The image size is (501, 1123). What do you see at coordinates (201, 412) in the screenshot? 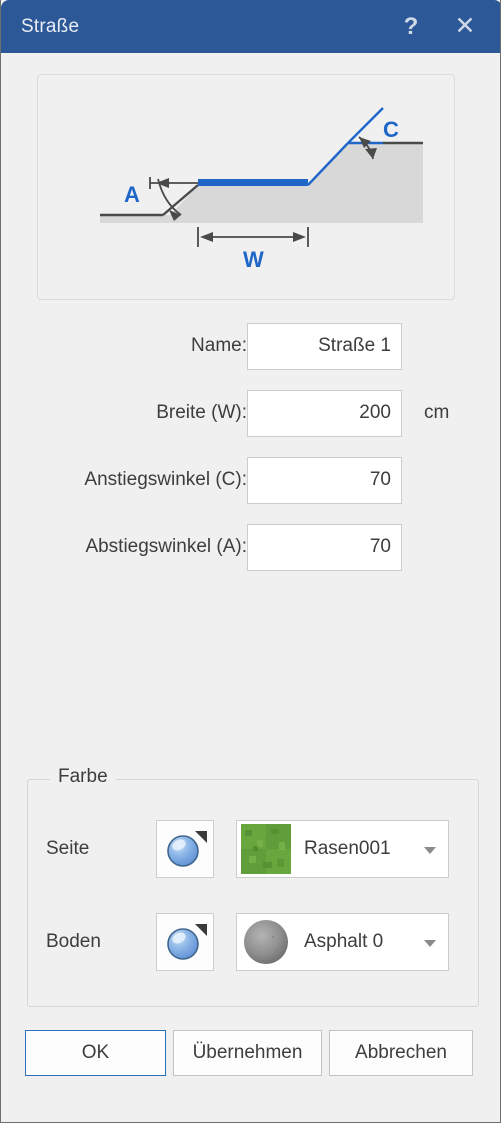
I see `width-label: Breite (W):` at bounding box center [201, 412].